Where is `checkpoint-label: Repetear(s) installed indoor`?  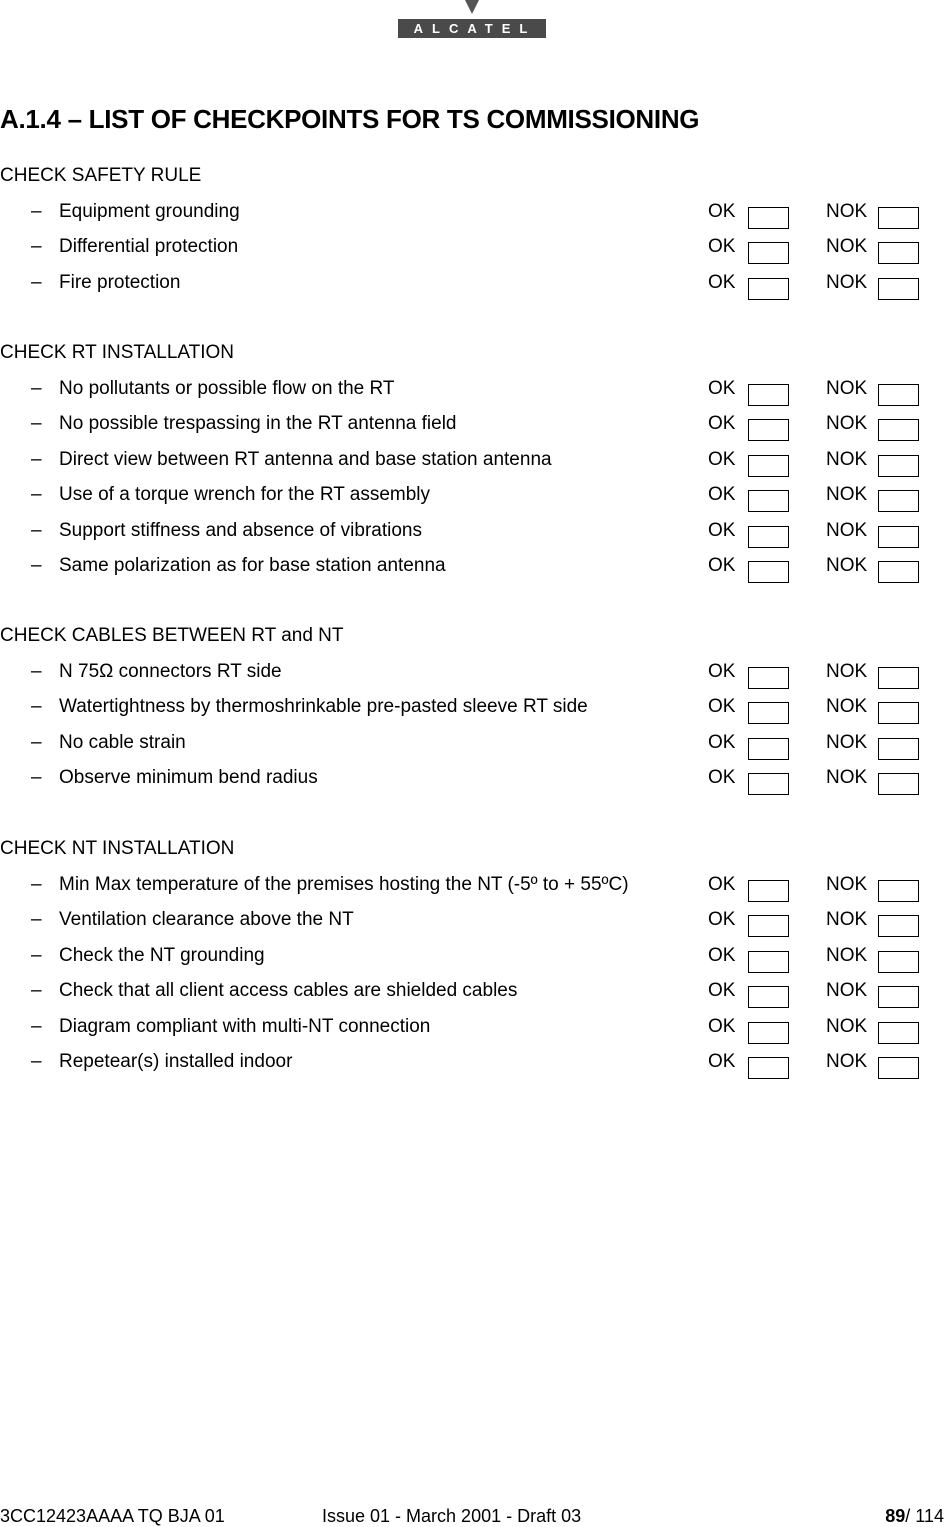
checkpoint-label: Repetear(s) installed indoor is located at coordinates (176, 1061).